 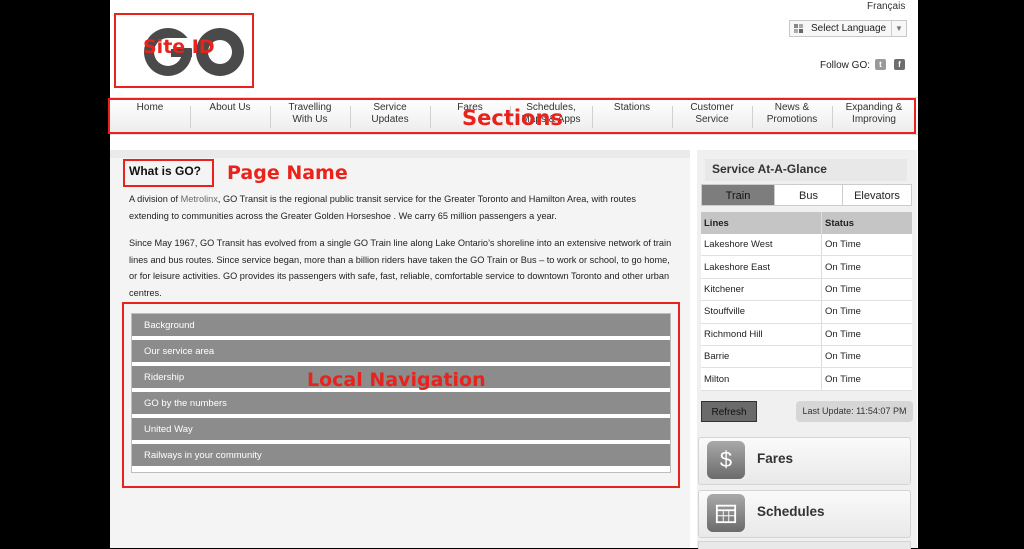 What do you see at coordinates (199, 199) in the screenshot?
I see `metrolinx-link: Metrolinx` at bounding box center [199, 199].